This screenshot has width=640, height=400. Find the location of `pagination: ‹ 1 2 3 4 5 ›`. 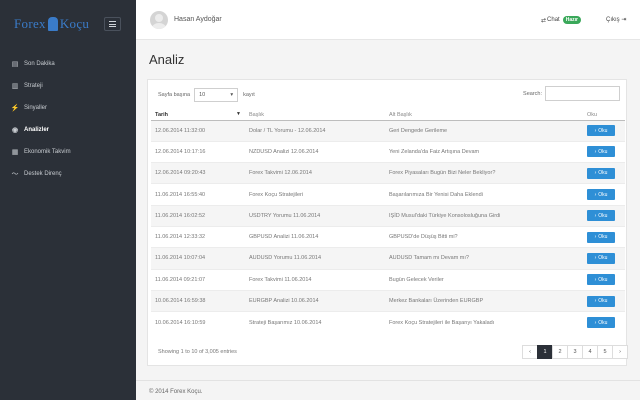

pagination: ‹ 1 2 3 4 5 › is located at coordinates (575, 352).